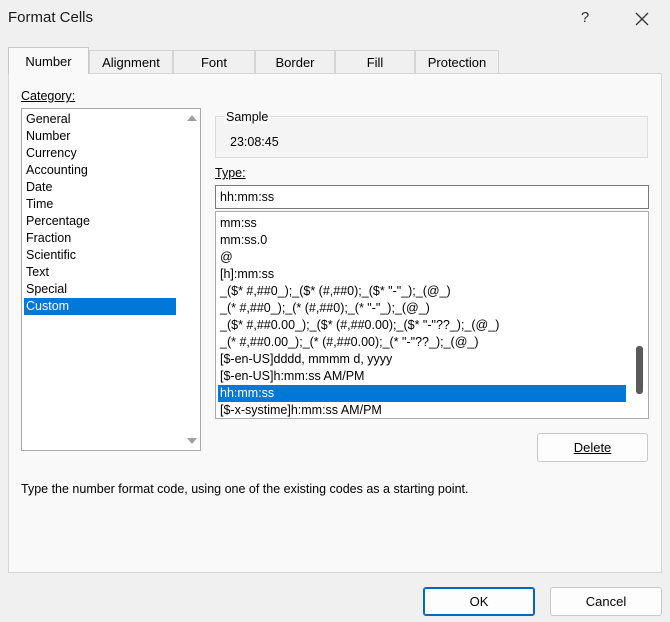  I want to click on help-button: ?, so click(585, 18).